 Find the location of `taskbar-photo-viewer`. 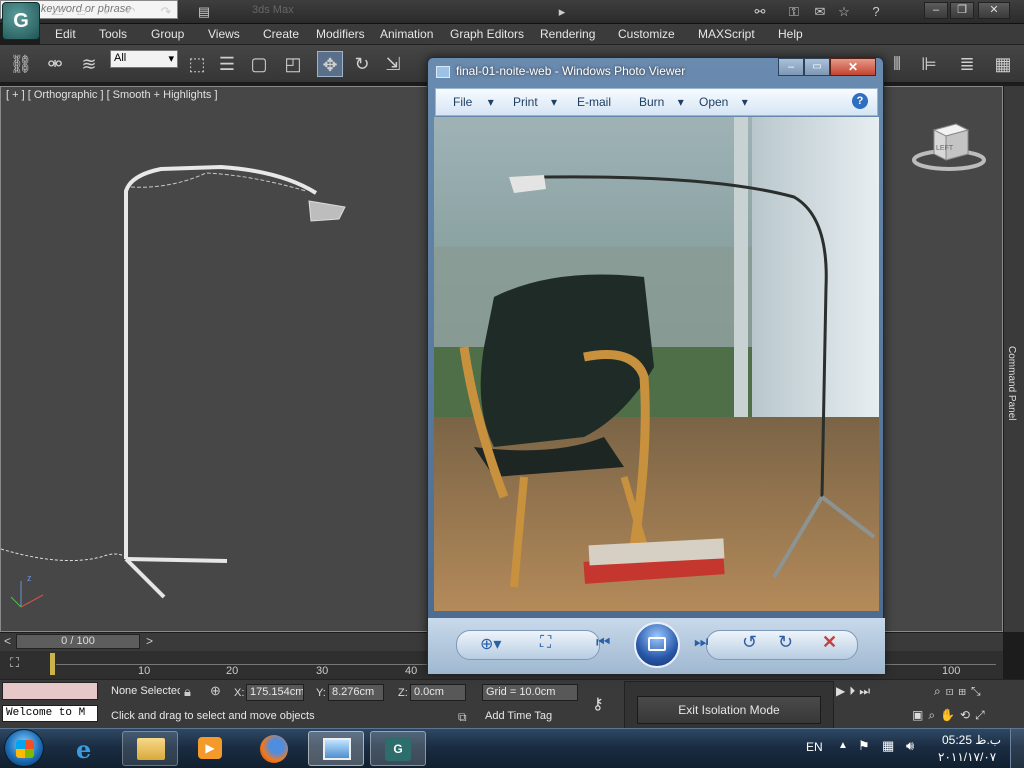

taskbar-photo-viewer is located at coordinates (336, 748).